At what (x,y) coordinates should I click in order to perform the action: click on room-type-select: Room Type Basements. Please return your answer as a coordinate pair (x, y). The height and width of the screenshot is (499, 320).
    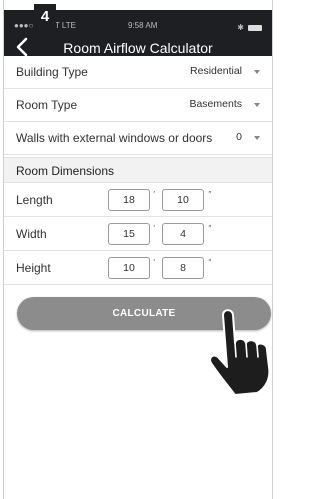
    Looking at the image, I should click on (138, 105).